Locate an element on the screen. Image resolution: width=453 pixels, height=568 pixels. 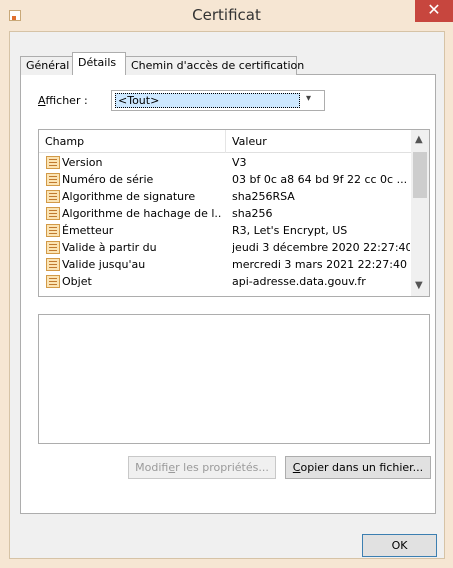
field-name: Valide à partir du is located at coordinates (109, 247).